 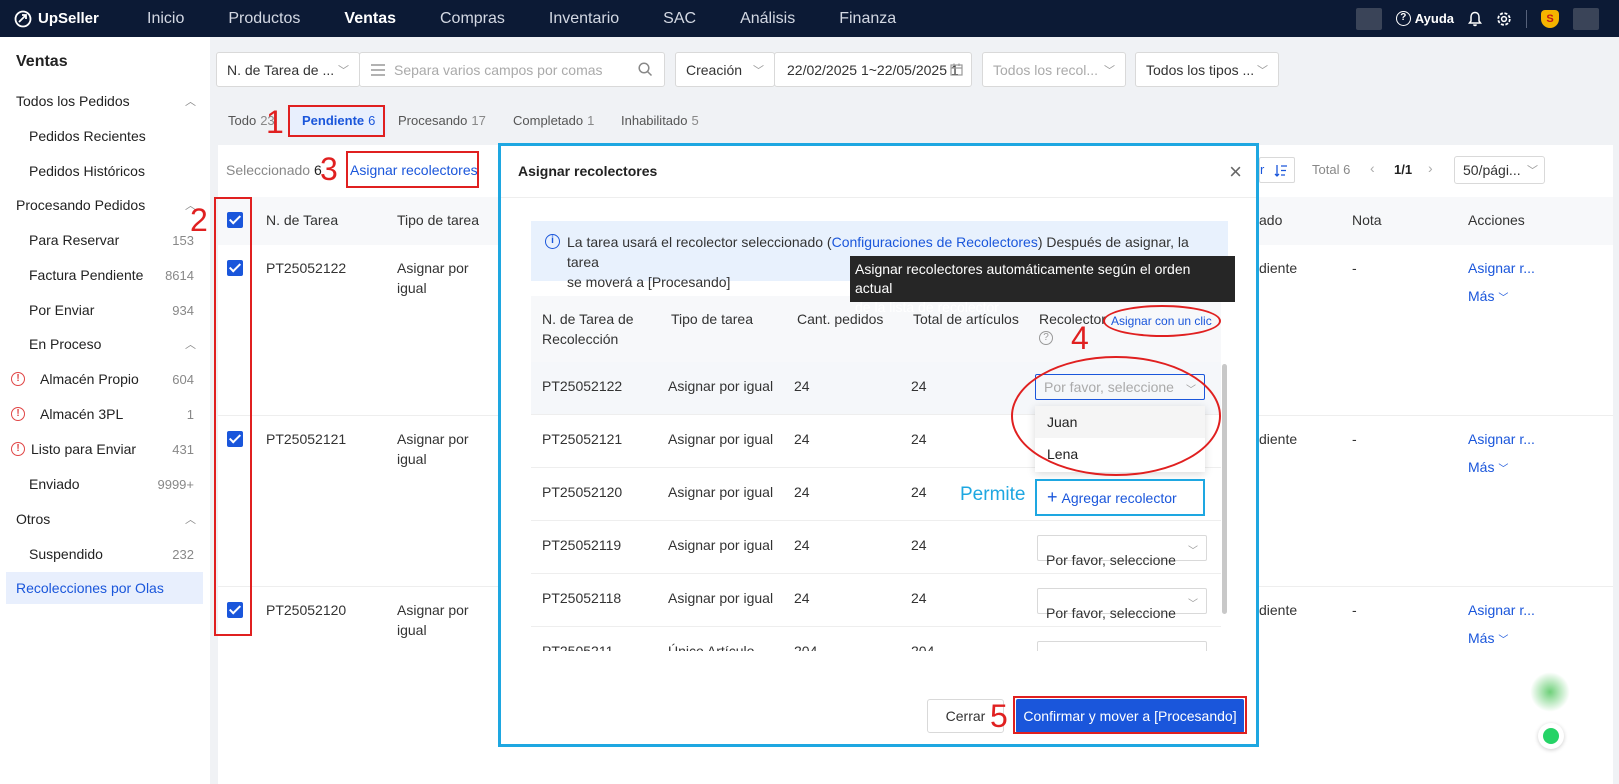 What do you see at coordinates (1122, 646) in the screenshot?
I see `collector-select: Por favor, seleccione` at bounding box center [1122, 646].